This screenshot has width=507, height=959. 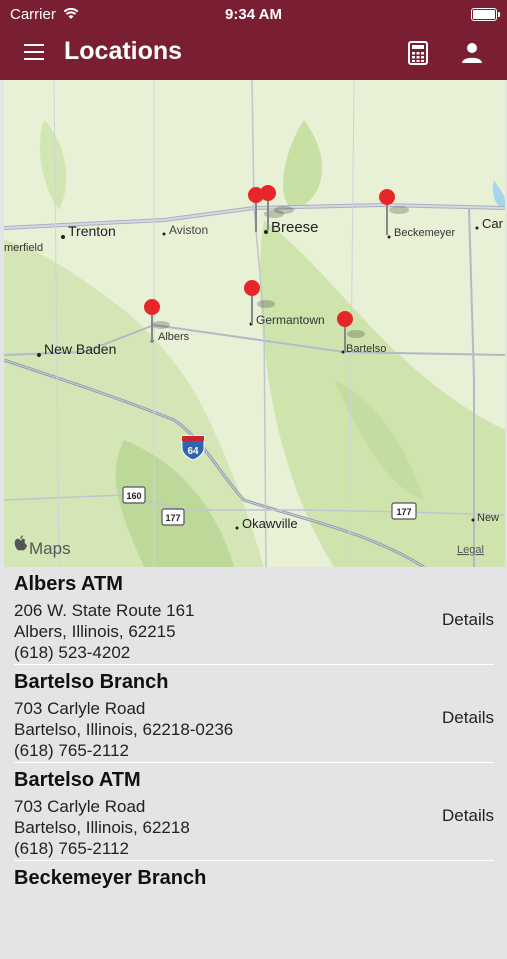 I want to click on clock: 9:34 AM, so click(x=253, y=14).